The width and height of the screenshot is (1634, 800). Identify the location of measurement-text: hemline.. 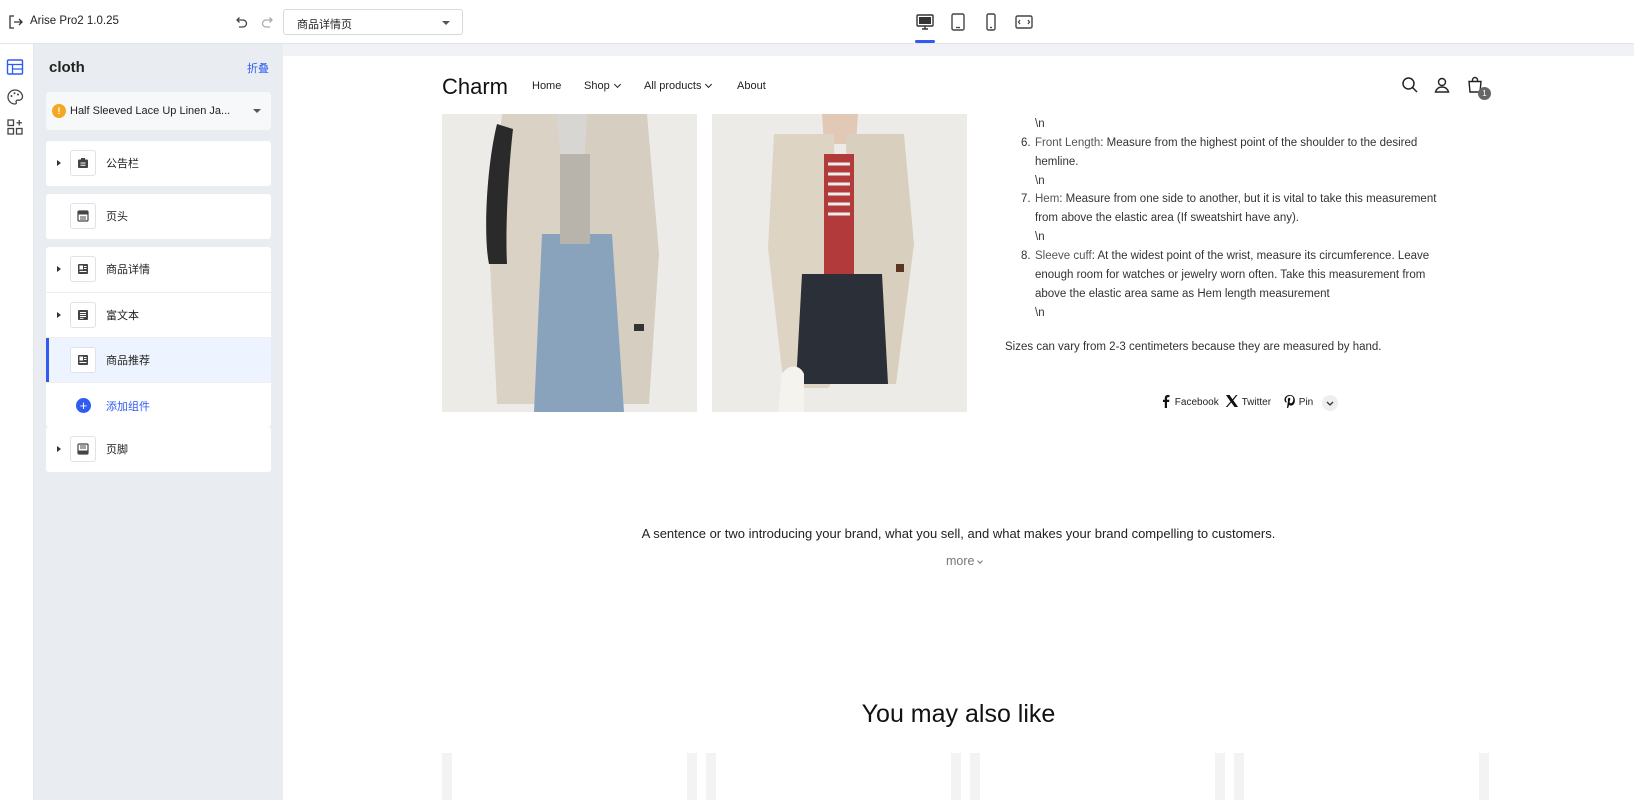
(1057, 162).